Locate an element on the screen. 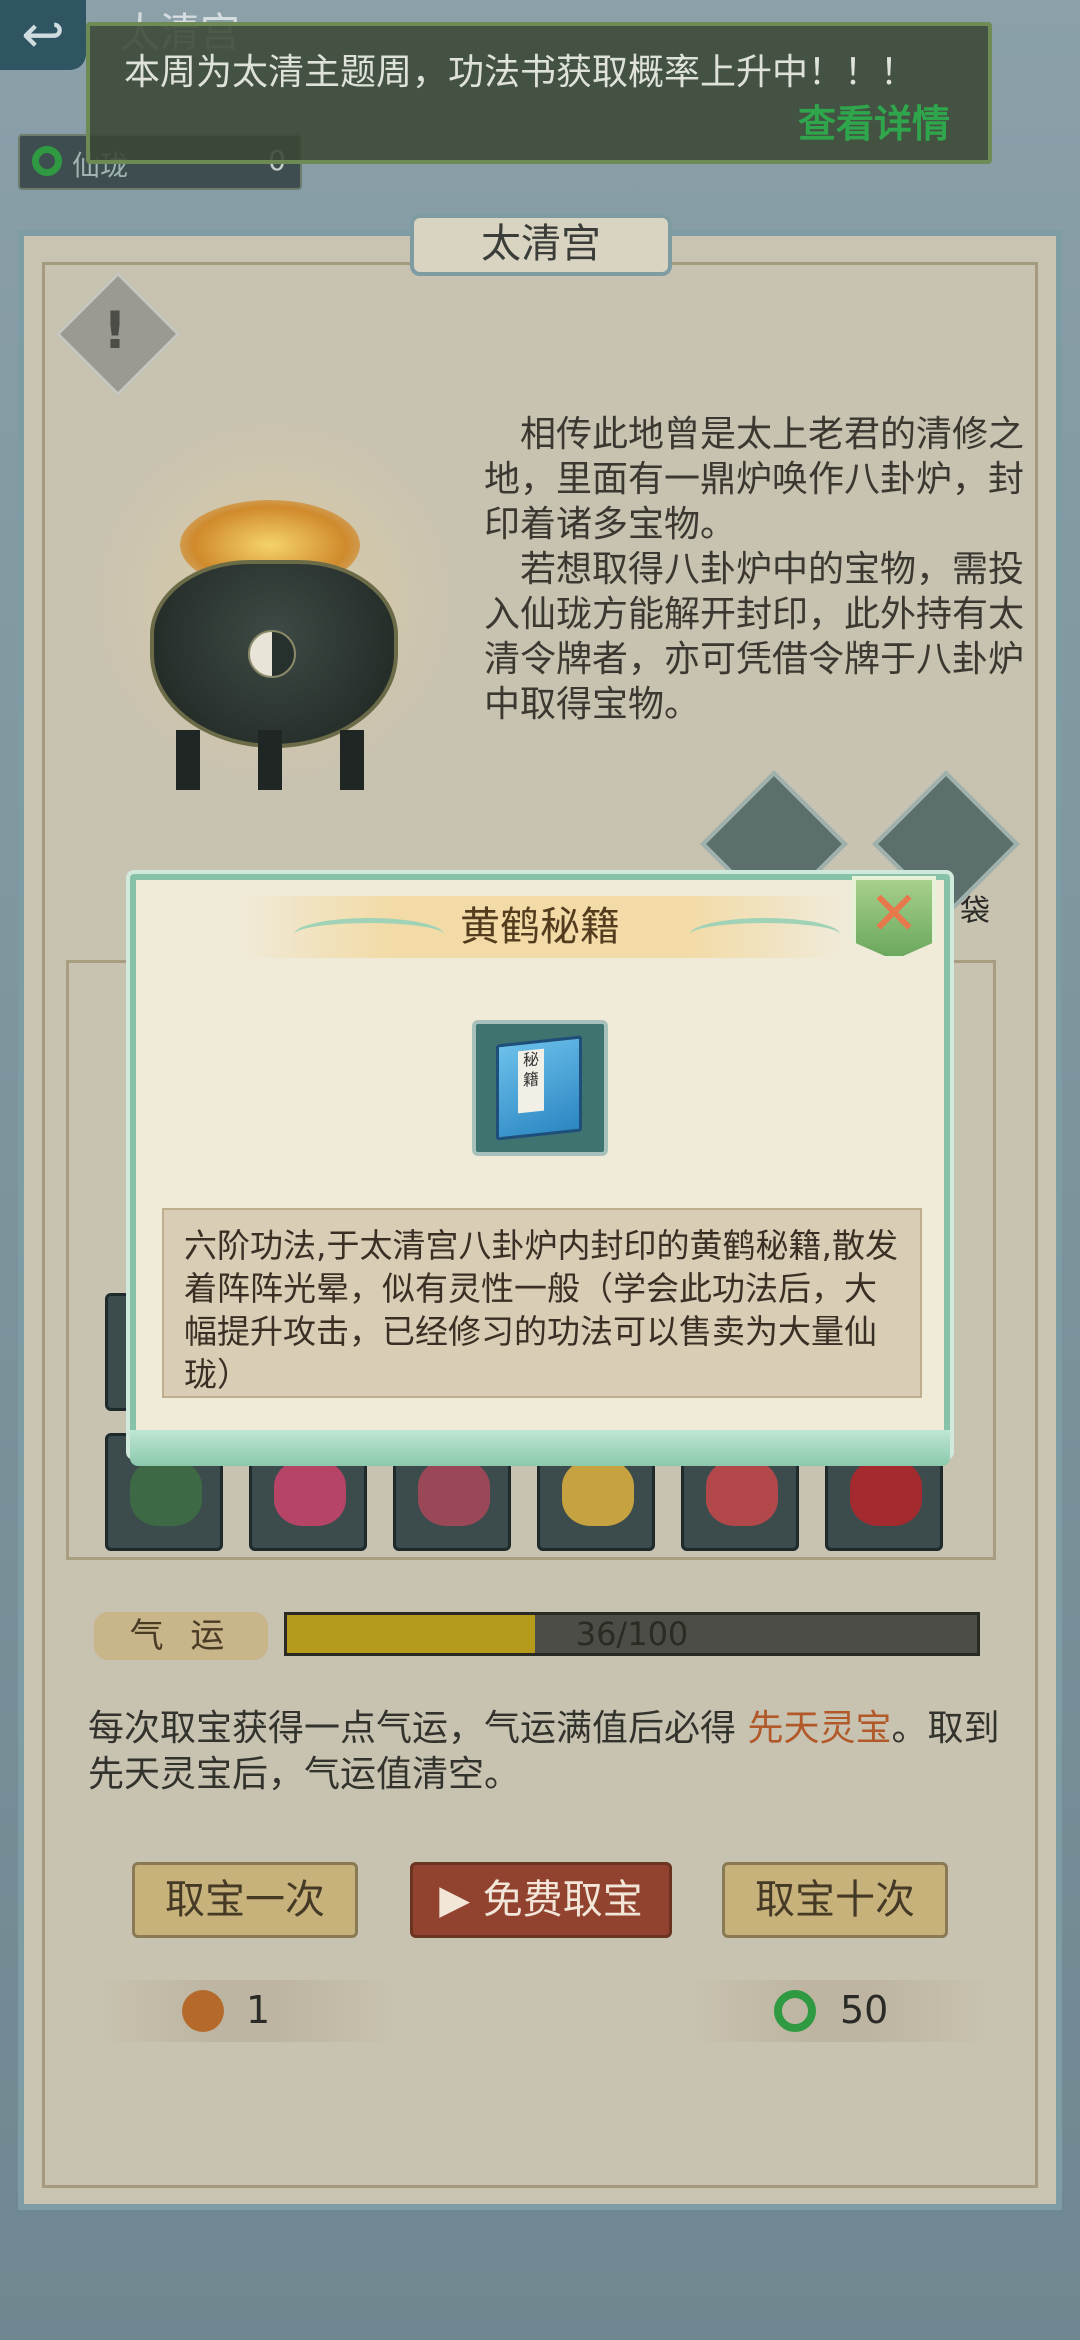 Image resolution: width=1080 pixels, height=2340 pixels. cloud-swirl-right is located at coordinates (765, 934).